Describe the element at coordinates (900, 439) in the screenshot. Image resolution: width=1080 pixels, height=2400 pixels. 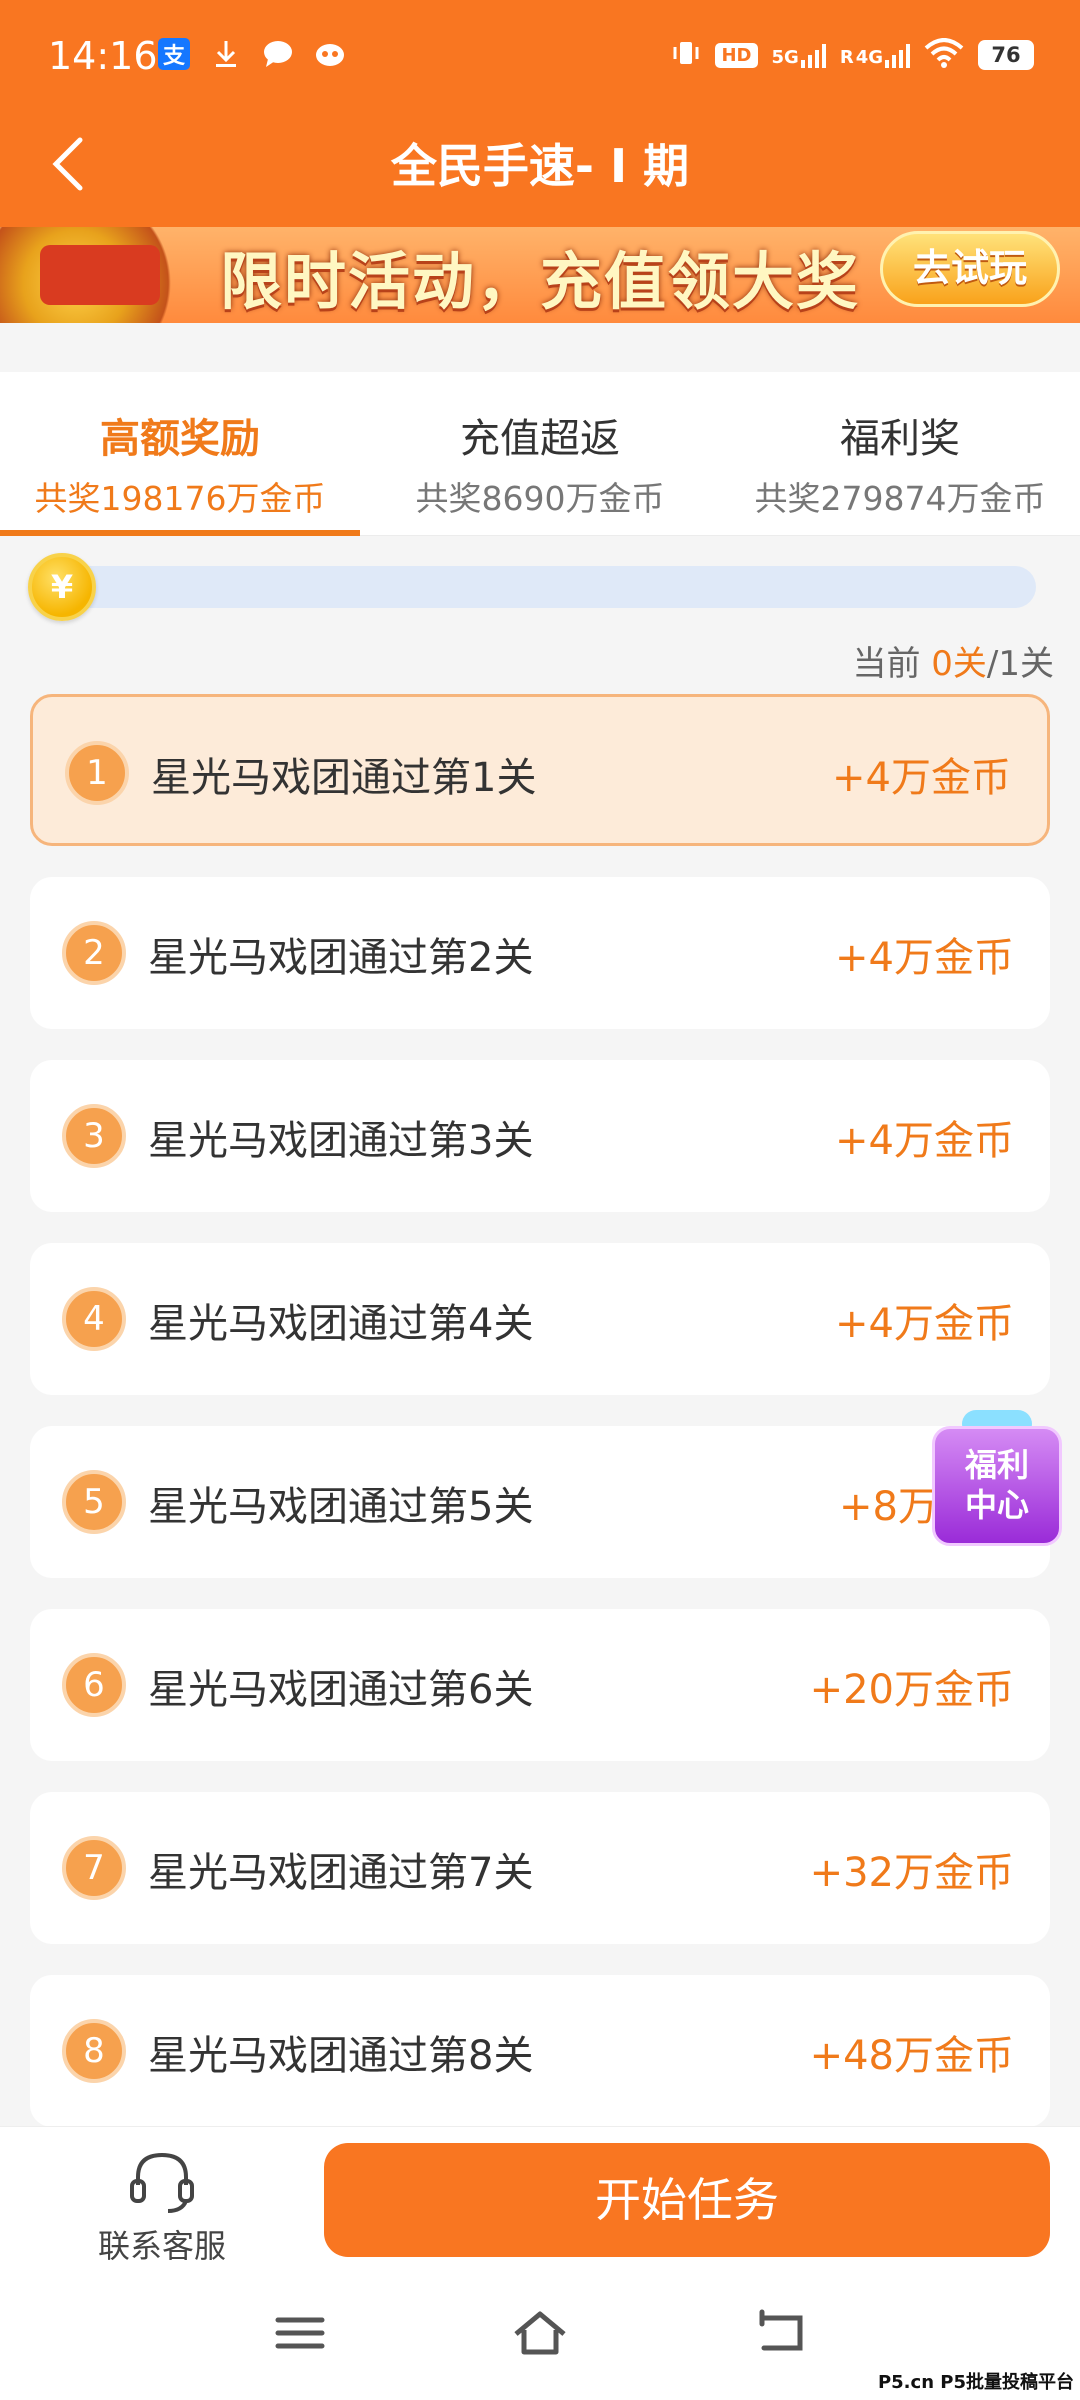
I see `tab-title: 福利奖` at that location.